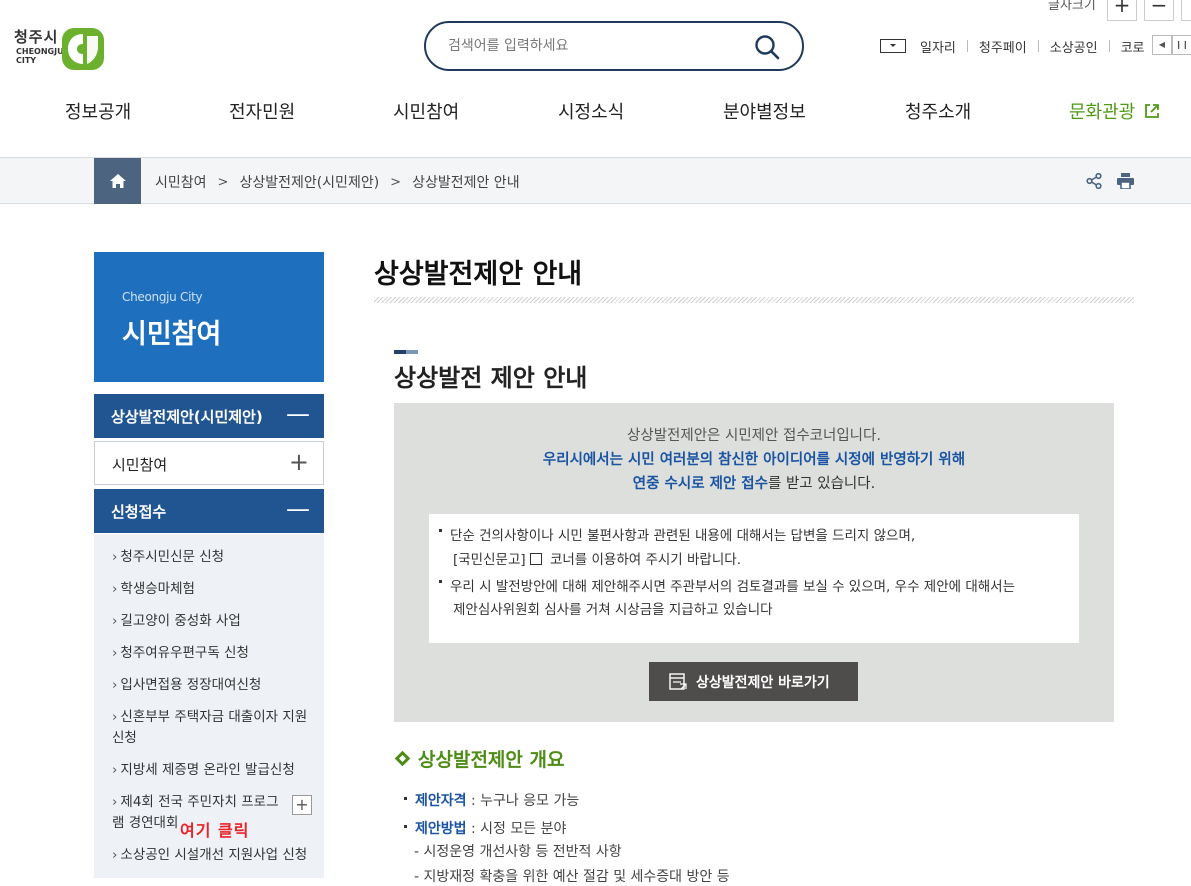  I want to click on sidebar-subitem: › 청주시민신문 신청, so click(214, 557).